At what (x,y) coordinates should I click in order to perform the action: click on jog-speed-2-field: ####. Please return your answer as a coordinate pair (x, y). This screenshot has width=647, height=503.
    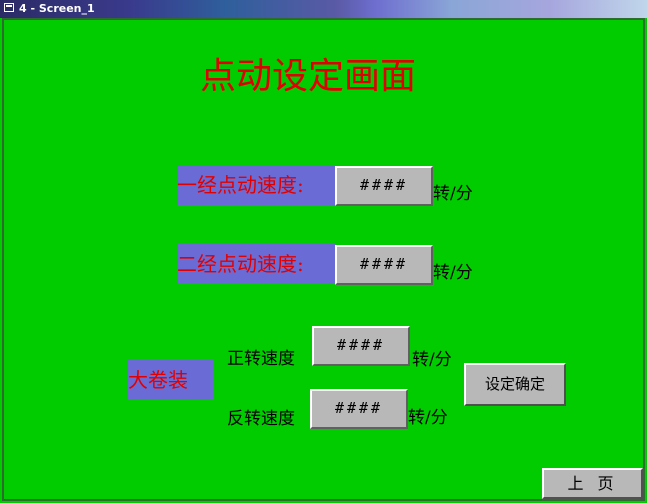
    Looking at the image, I should click on (384, 265).